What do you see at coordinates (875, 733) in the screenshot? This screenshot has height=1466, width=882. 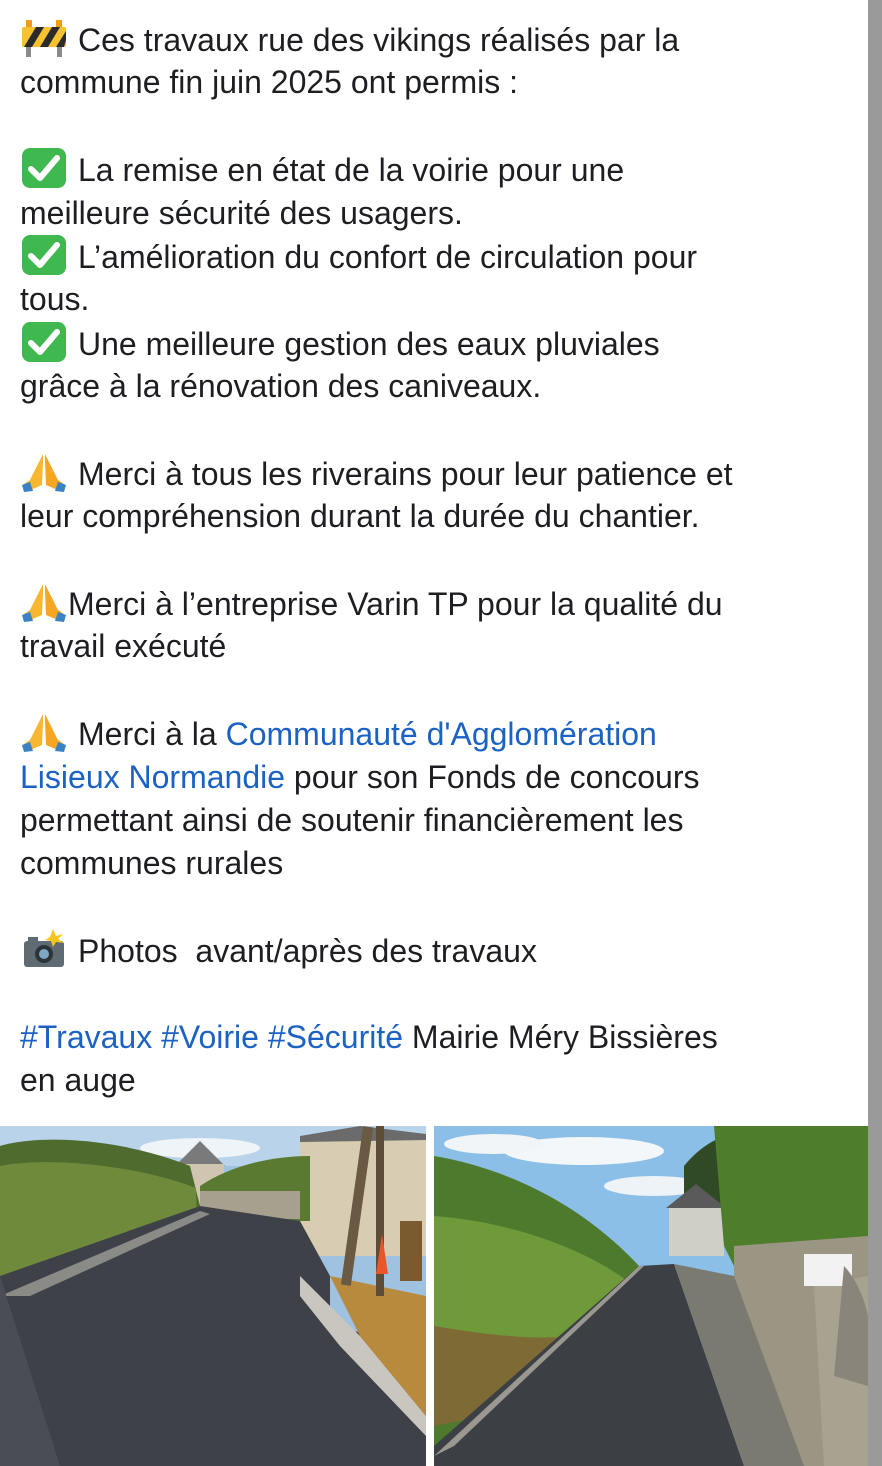 I see `scrollbar-track` at bounding box center [875, 733].